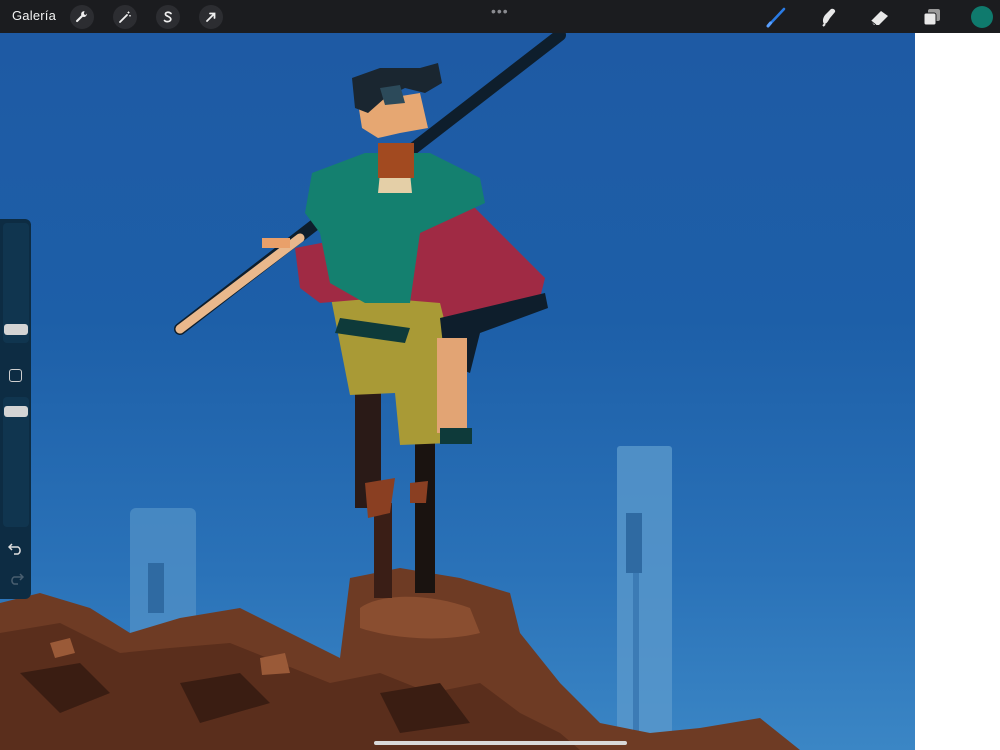  I want to click on transform-arrow-icon, so click(211, 17).